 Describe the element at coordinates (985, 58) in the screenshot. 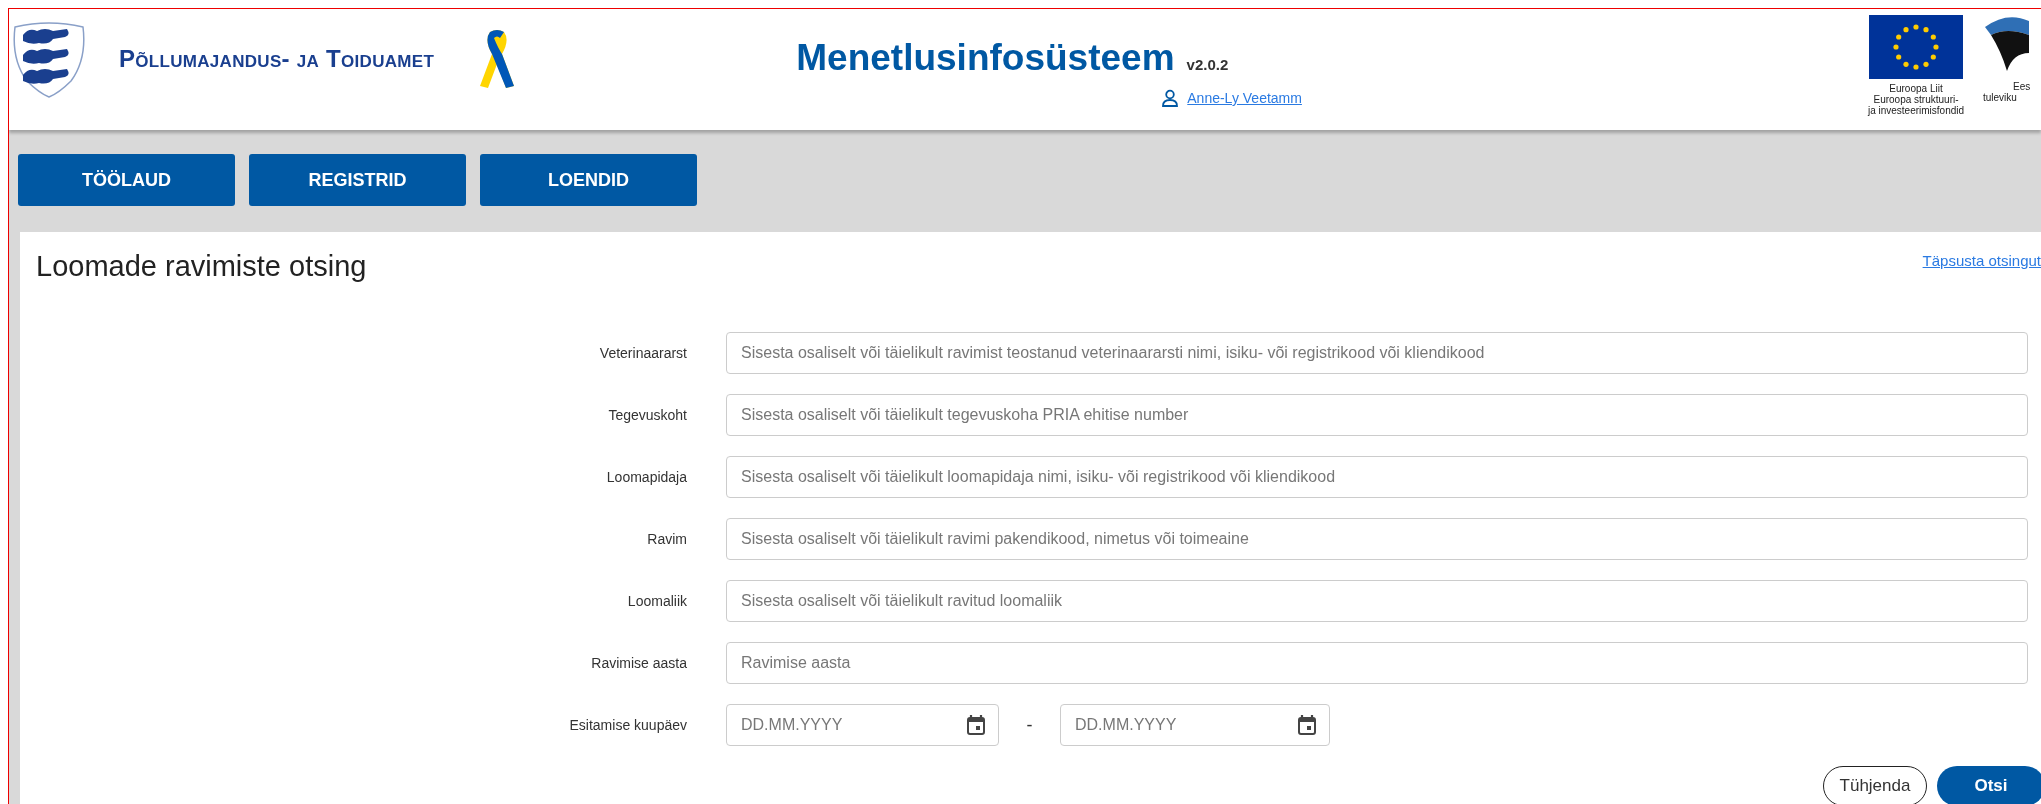

I see `app-title: Menetlusinfosüsteem` at that location.